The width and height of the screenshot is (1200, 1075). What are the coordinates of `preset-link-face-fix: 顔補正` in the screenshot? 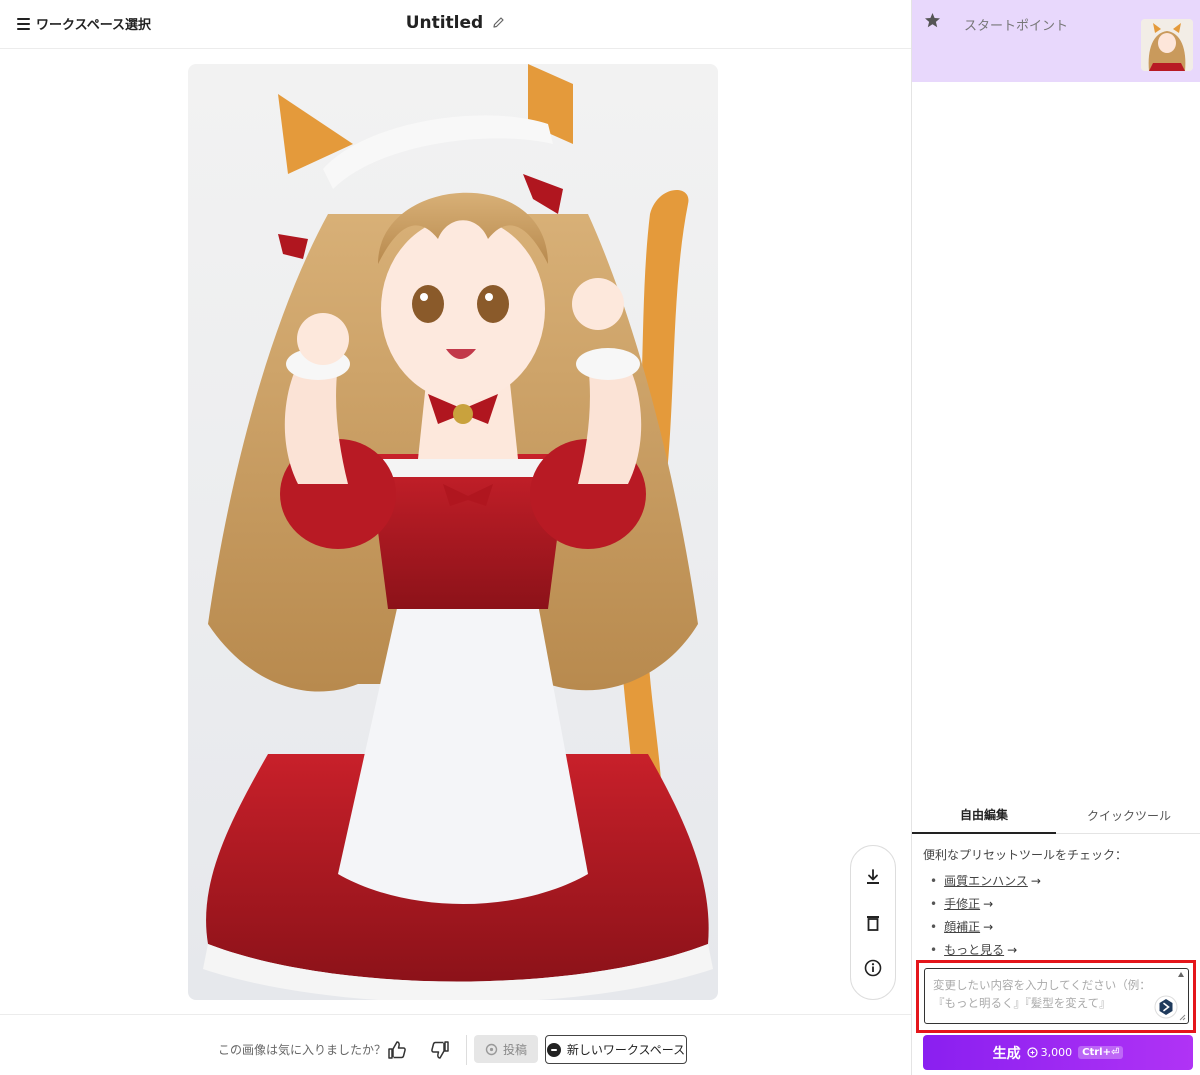 It's located at (962, 927).